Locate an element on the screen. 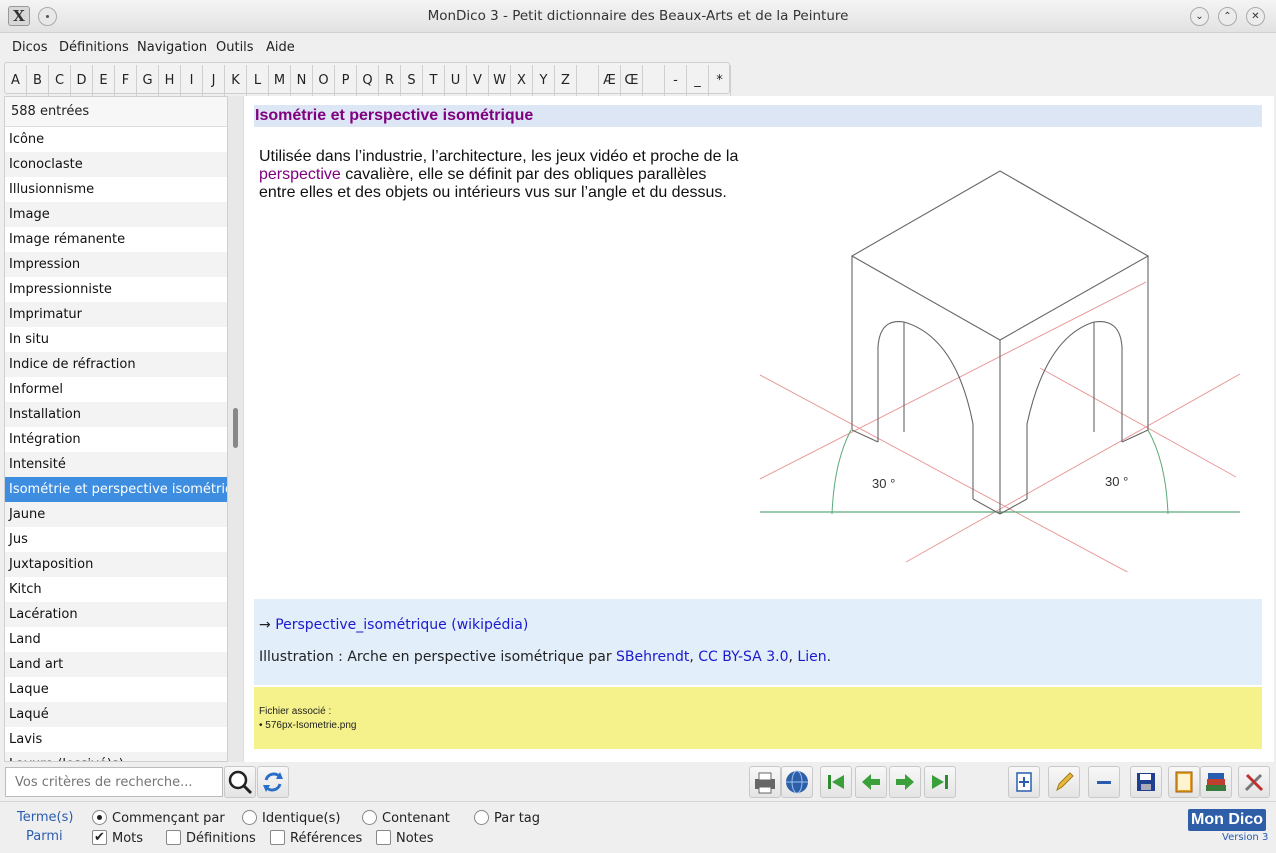  letter-button: T is located at coordinates (434, 81).